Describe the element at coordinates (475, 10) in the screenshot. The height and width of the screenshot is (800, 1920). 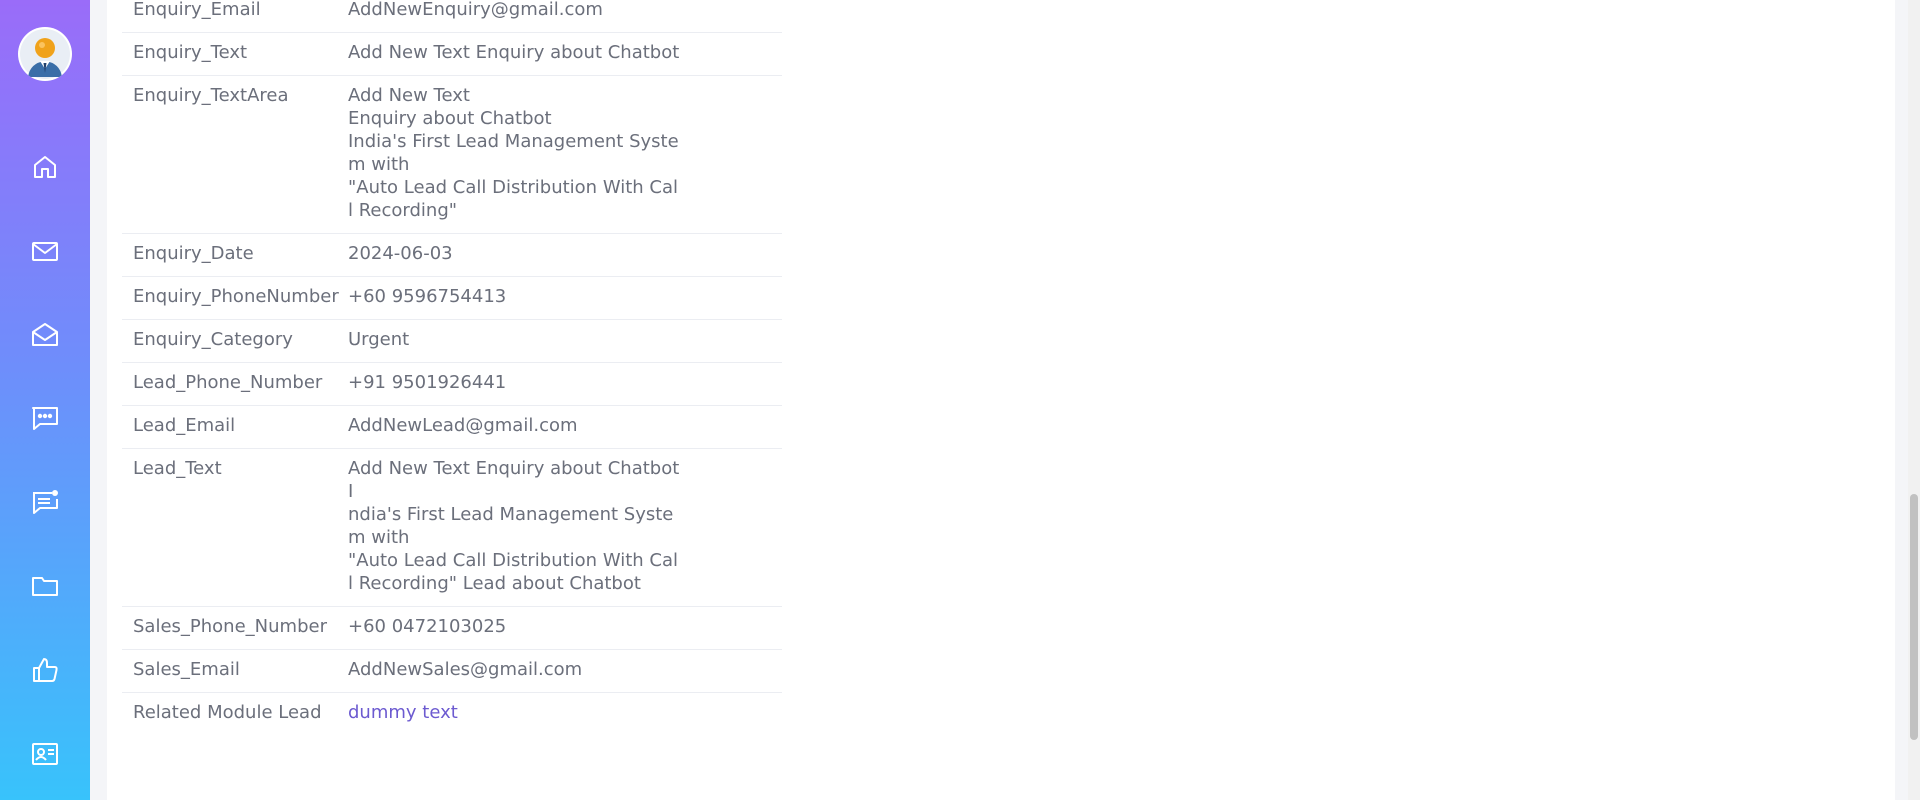
I see `field-value: AddNewEnquiry@gmail.com` at that location.